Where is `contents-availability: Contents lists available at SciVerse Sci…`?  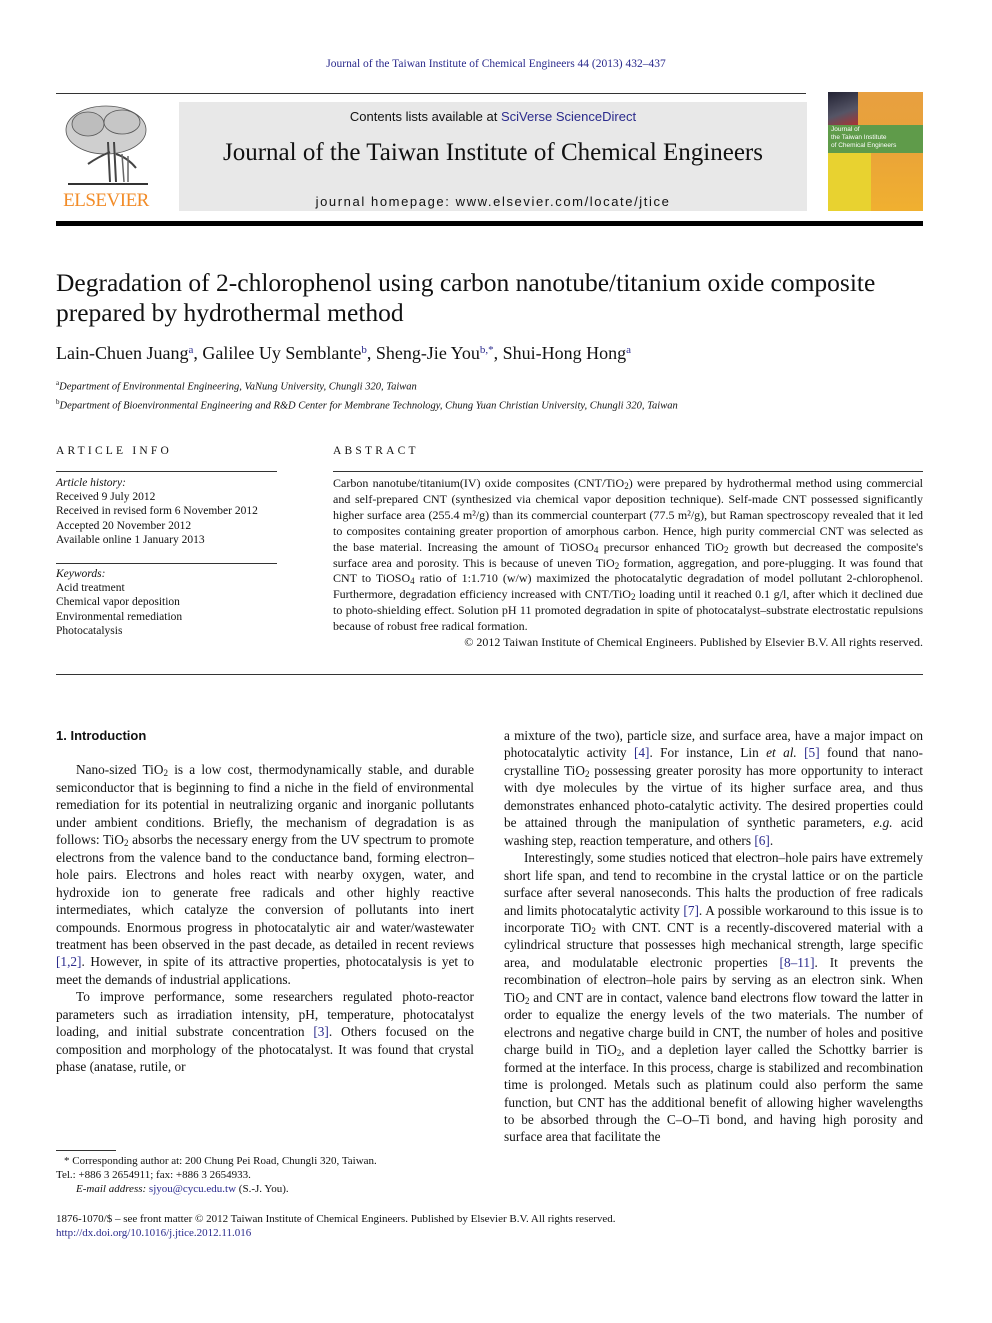 contents-availability: Contents lists available at SciVerse Sci… is located at coordinates (493, 116).